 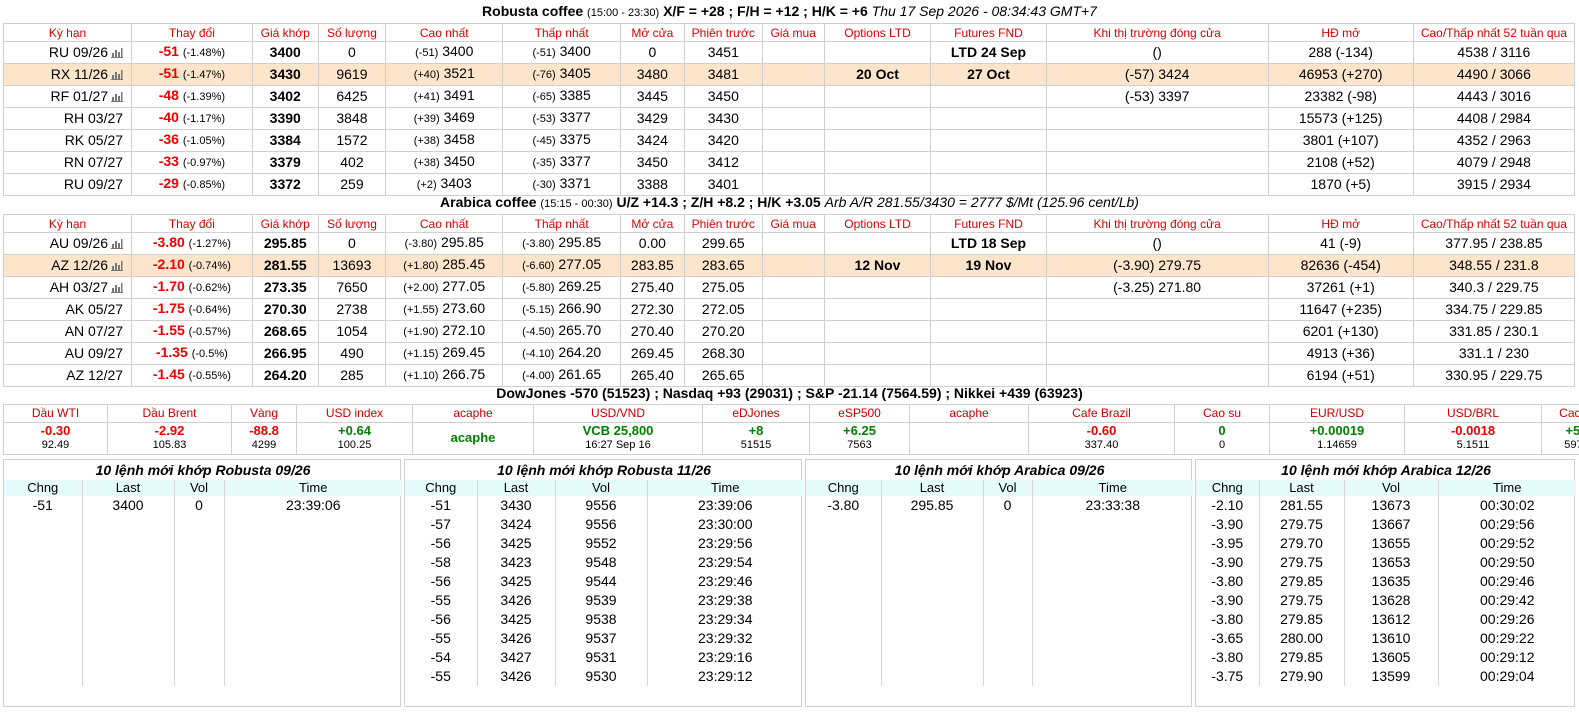 What do you see at coordinates (1157, 32) in the screenshot?
I see `robusta-header-11: Khi thị trường đóng cửa` at bounding box center [1157, 32].